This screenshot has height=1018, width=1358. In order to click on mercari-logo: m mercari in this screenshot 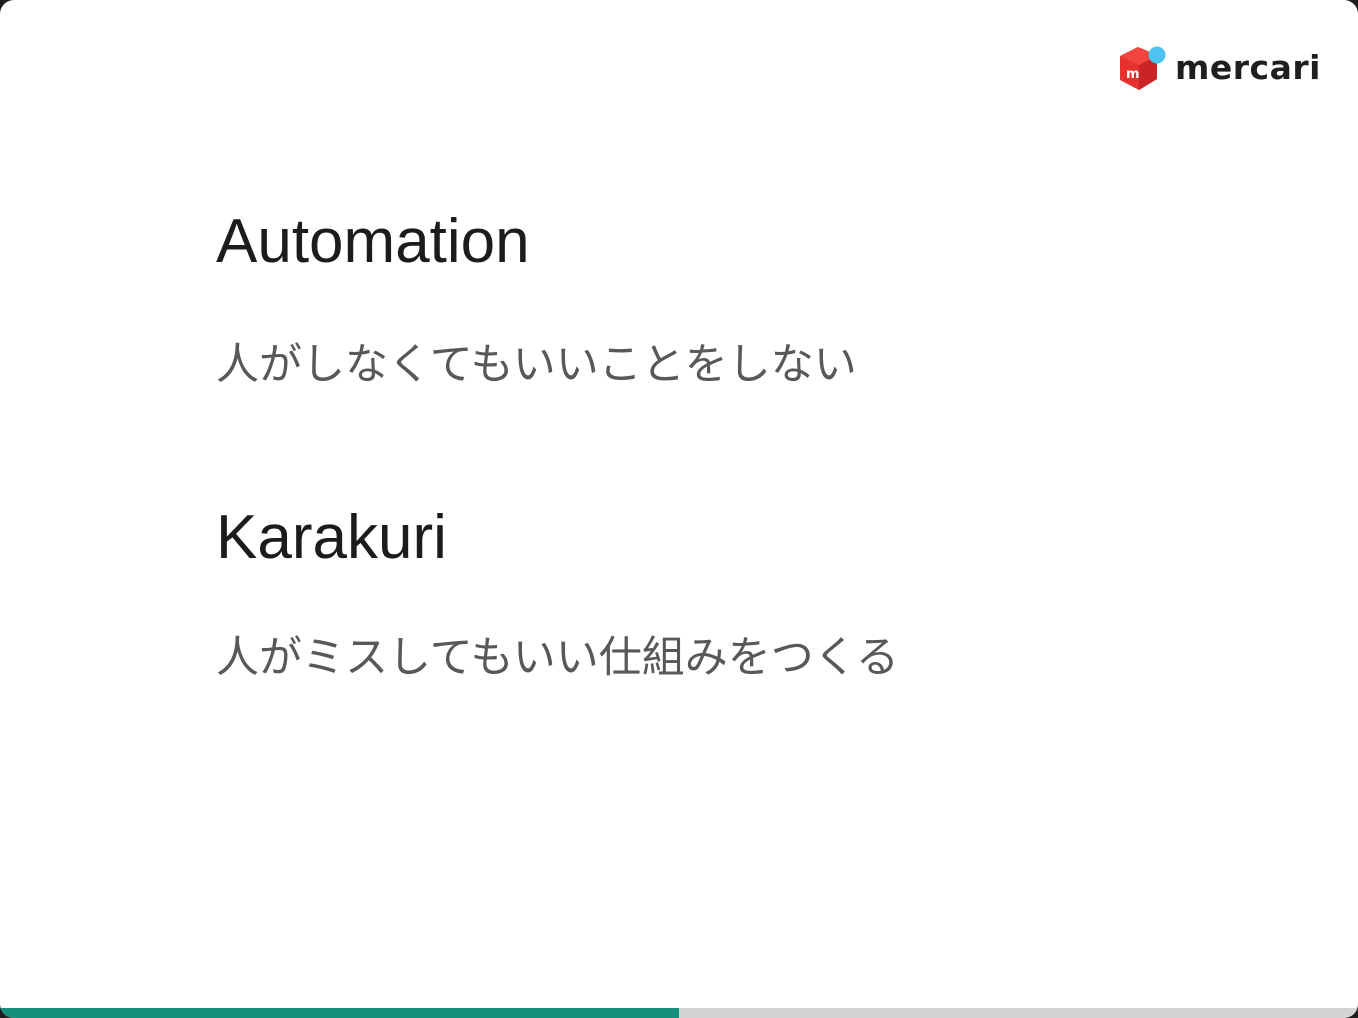, I will do `click(1219, 68)`.